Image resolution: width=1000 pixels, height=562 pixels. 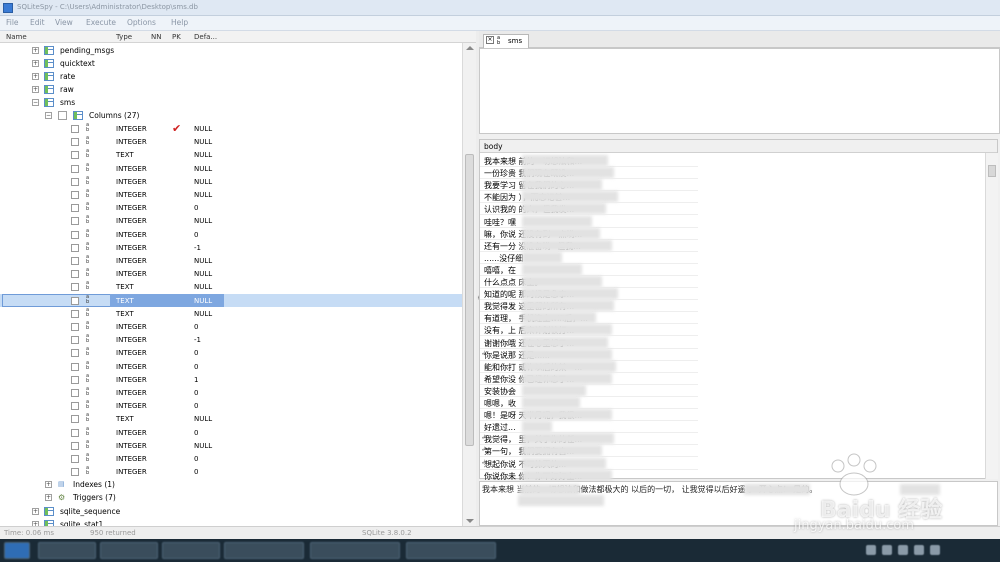 What do you see at coordinates (231, 89) in the screenshot?
I see `tree-table-raw: + raw` at bounding box center [231, 89].